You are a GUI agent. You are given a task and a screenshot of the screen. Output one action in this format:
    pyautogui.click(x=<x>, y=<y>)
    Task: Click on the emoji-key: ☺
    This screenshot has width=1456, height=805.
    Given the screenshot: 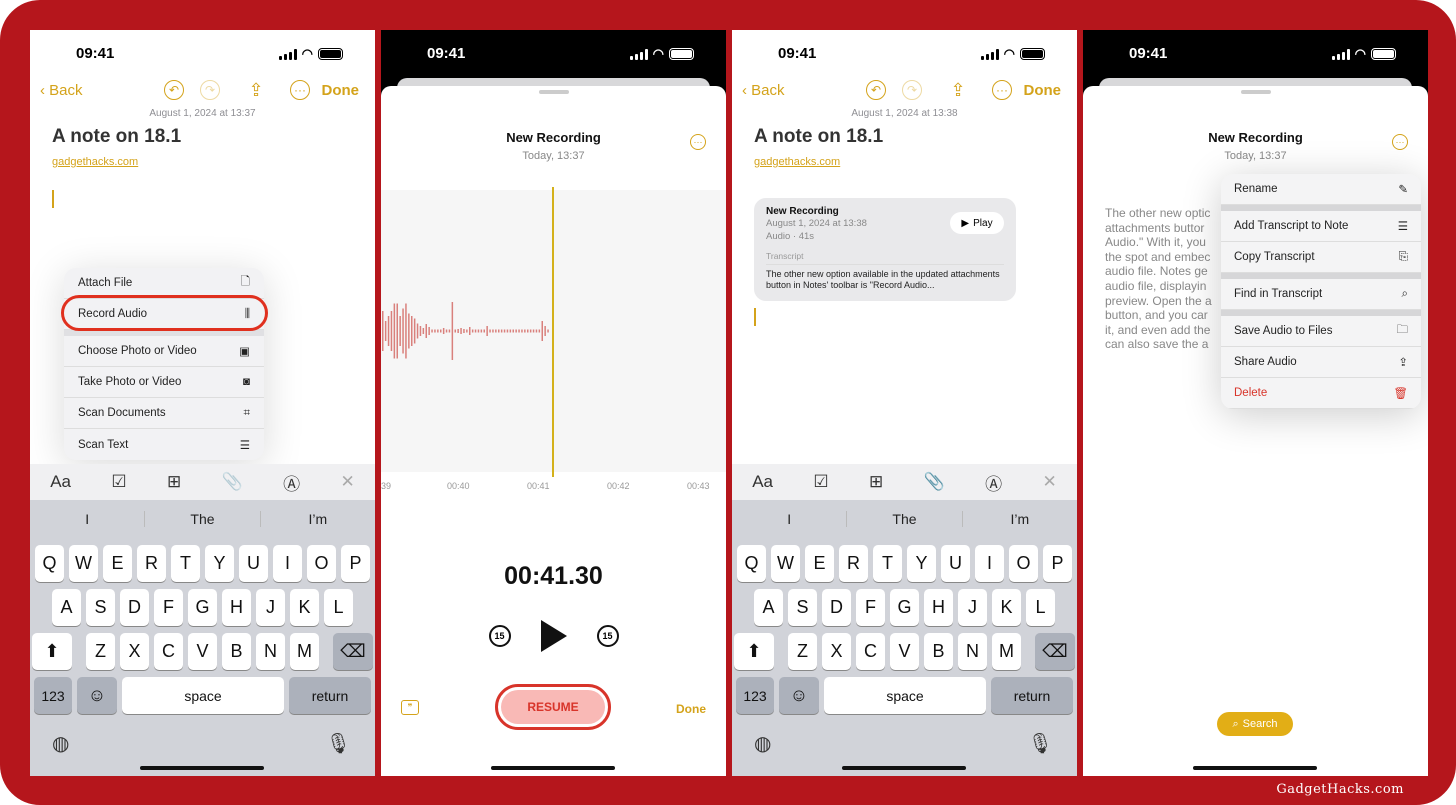 What is the action you would take?
    pyautogui.click(x=799, y=695)
    